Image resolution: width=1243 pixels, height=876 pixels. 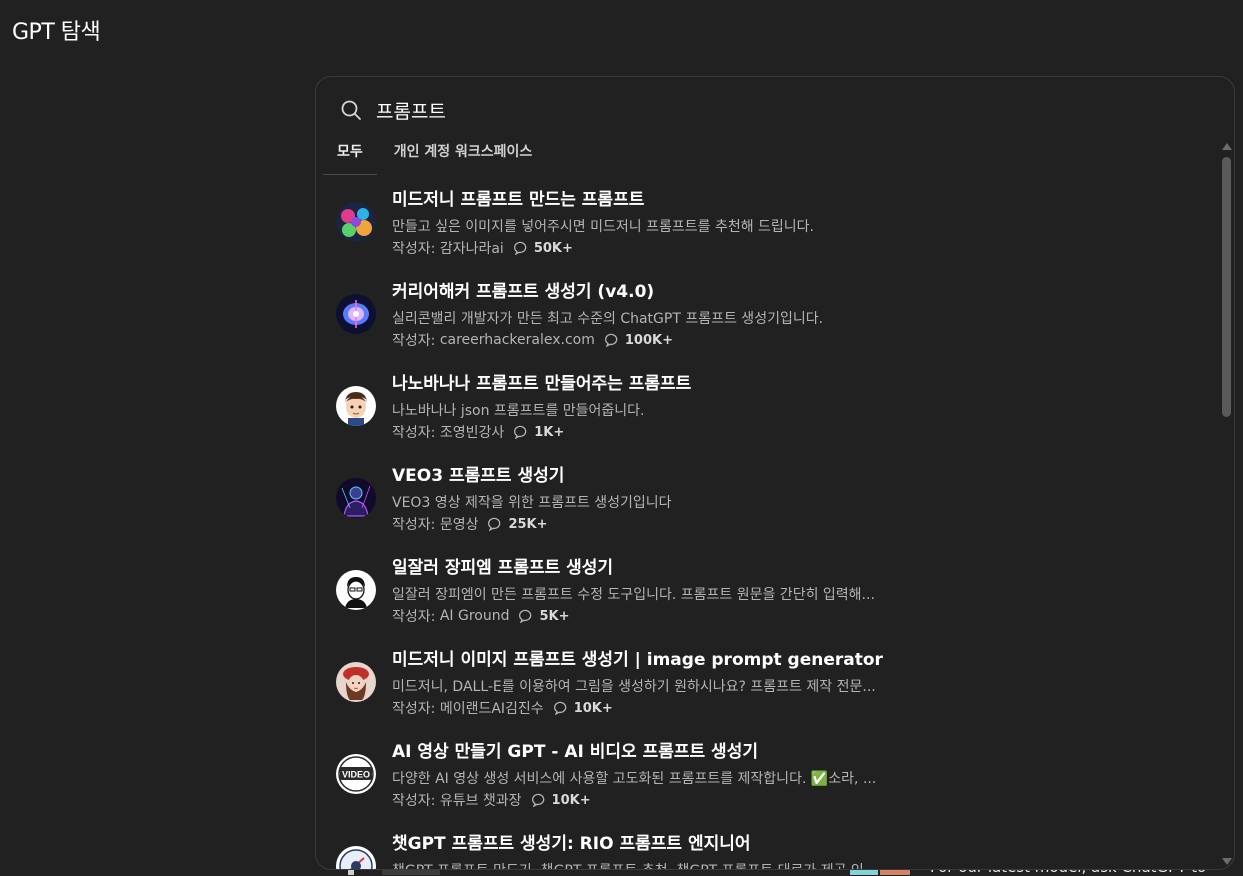 I want to click on result-author: AI Ground, so click(x=474, y=616).